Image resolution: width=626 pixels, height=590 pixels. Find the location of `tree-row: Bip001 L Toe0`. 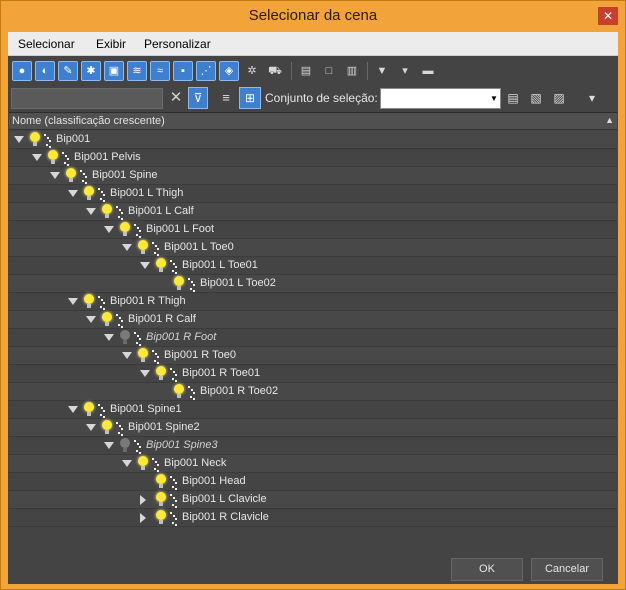

tree-row: Bip001 L Toe0 is located at coordinates (313, 248).